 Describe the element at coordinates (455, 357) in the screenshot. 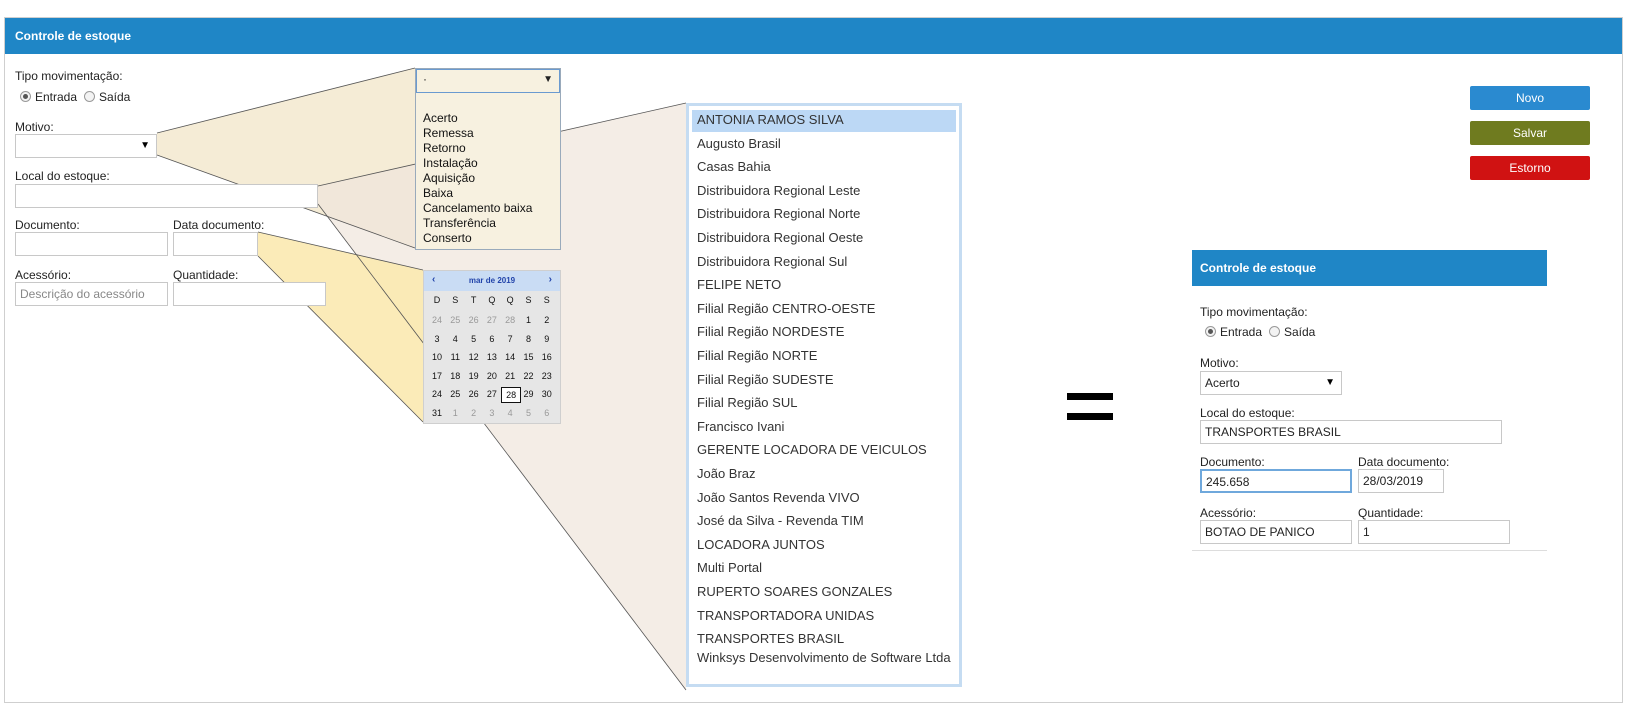

I see `calendar-day: 11` at that location.